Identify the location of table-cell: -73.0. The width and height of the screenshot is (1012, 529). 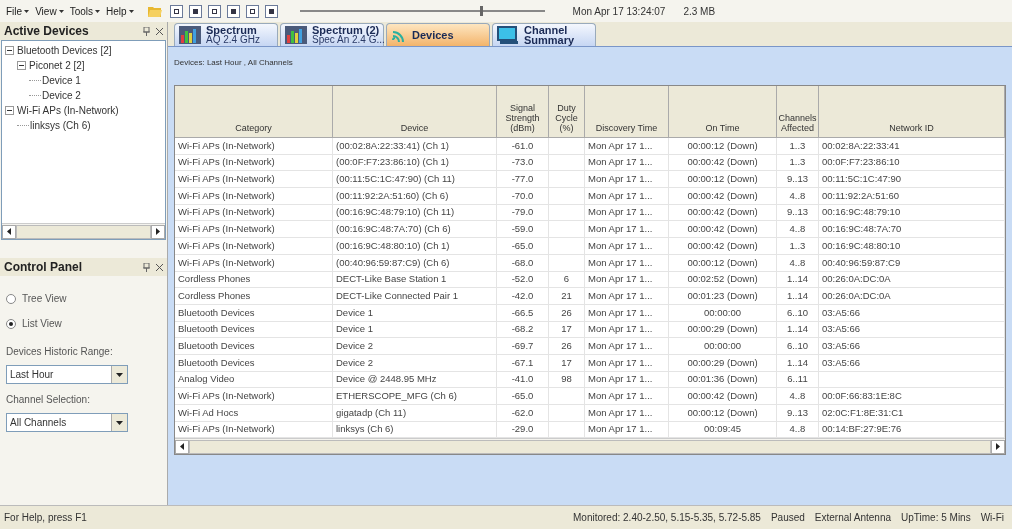
(522, 162).